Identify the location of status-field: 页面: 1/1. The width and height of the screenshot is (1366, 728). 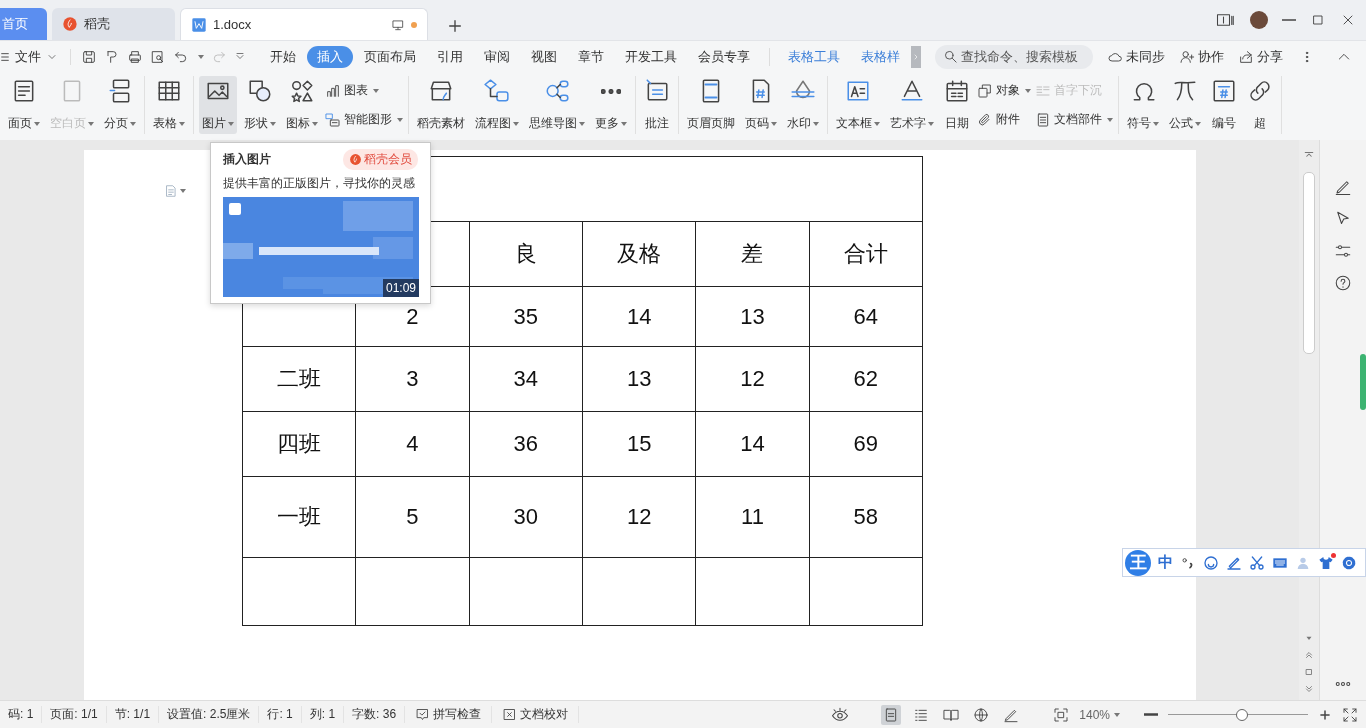
(74, 714).